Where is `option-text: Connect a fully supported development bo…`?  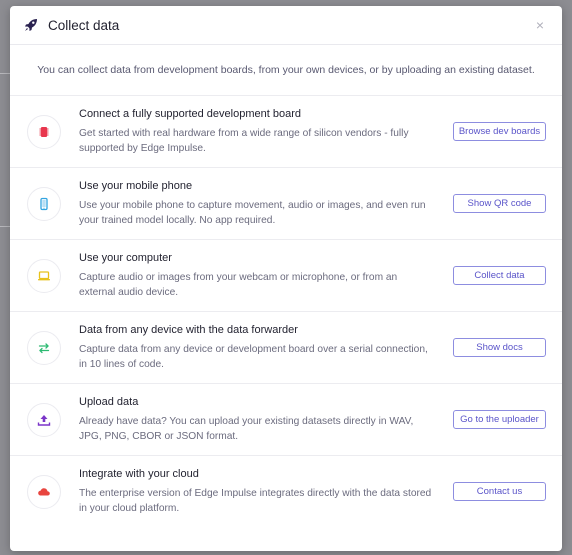 option-text: Connect a fully supported development bo… is located at coordinates (266, 132).